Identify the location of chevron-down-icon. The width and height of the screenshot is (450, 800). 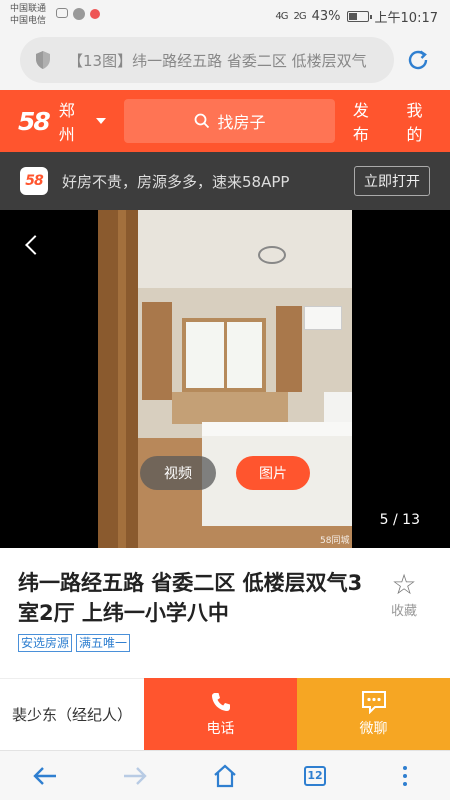
(101, 121).